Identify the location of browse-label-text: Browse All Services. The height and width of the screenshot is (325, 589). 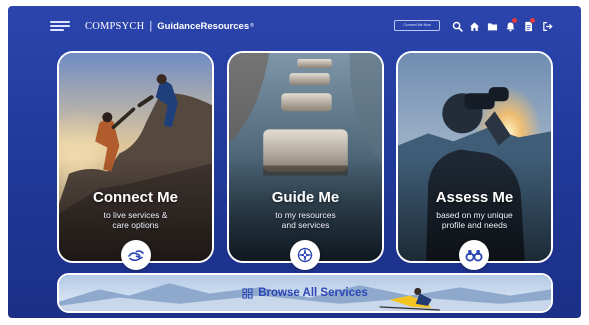
(313, 293).